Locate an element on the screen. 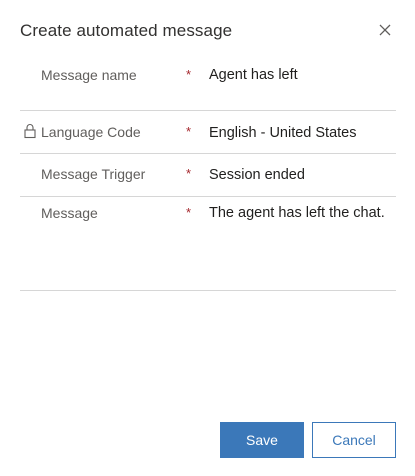  field-message-trigger: Message Trigger * Session ended is located at coordinates (208, 174).